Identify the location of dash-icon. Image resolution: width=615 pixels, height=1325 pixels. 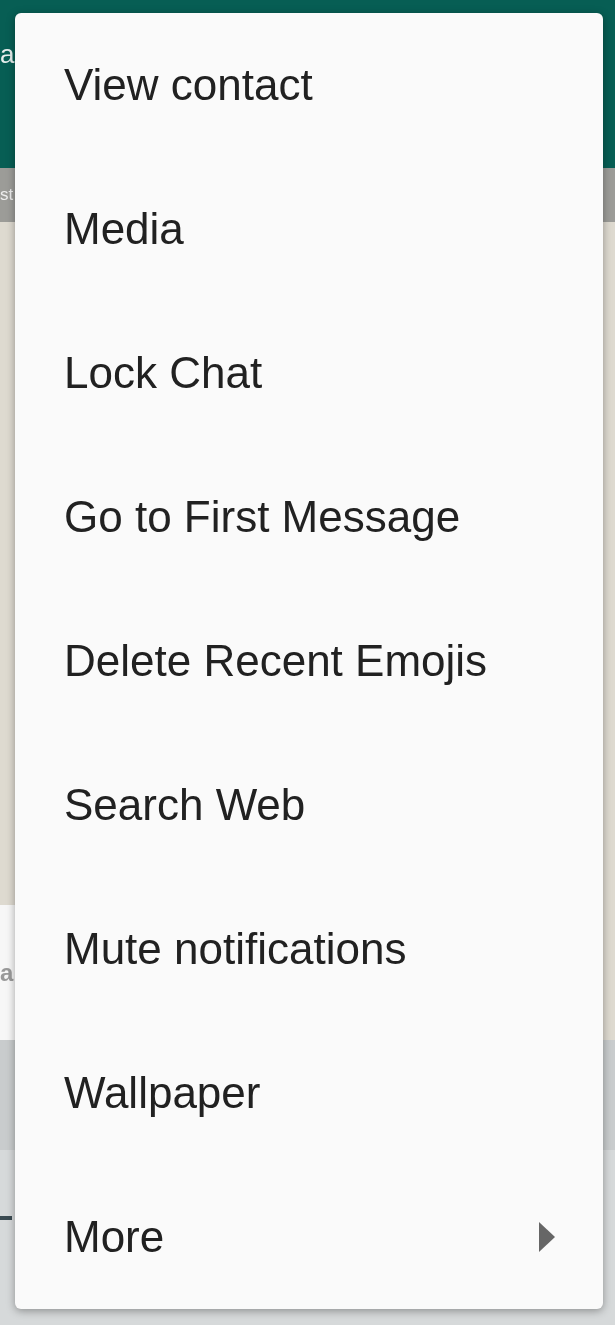
(6, 1217).